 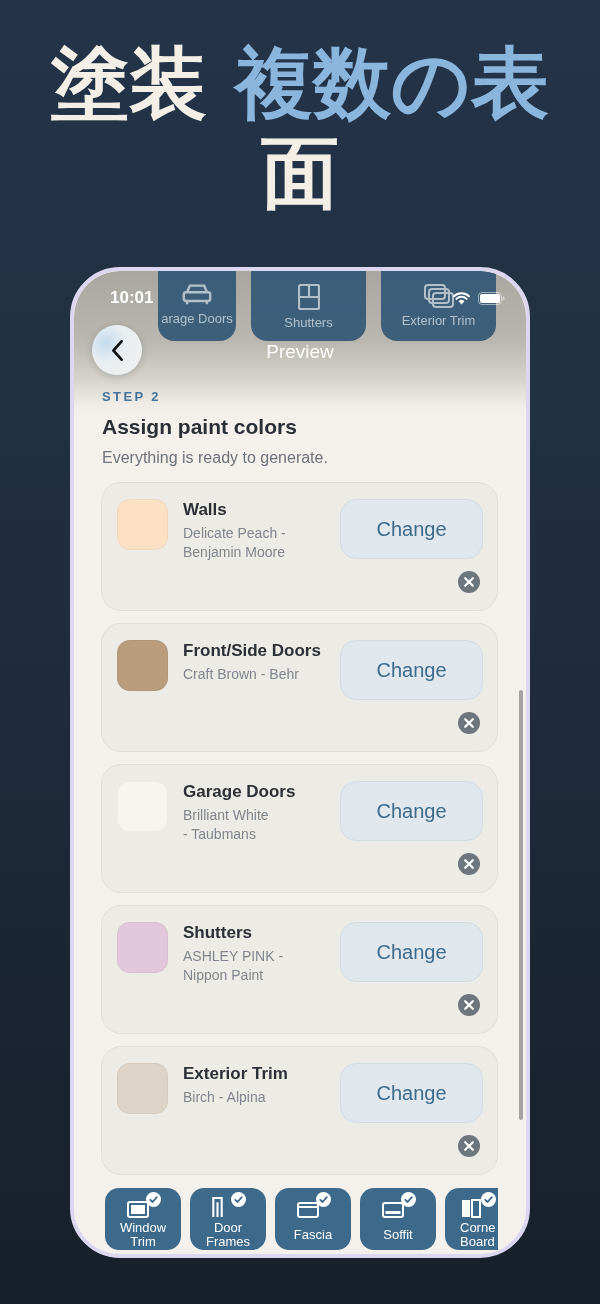 I want to click on back-button, so click(x=117, y=350).